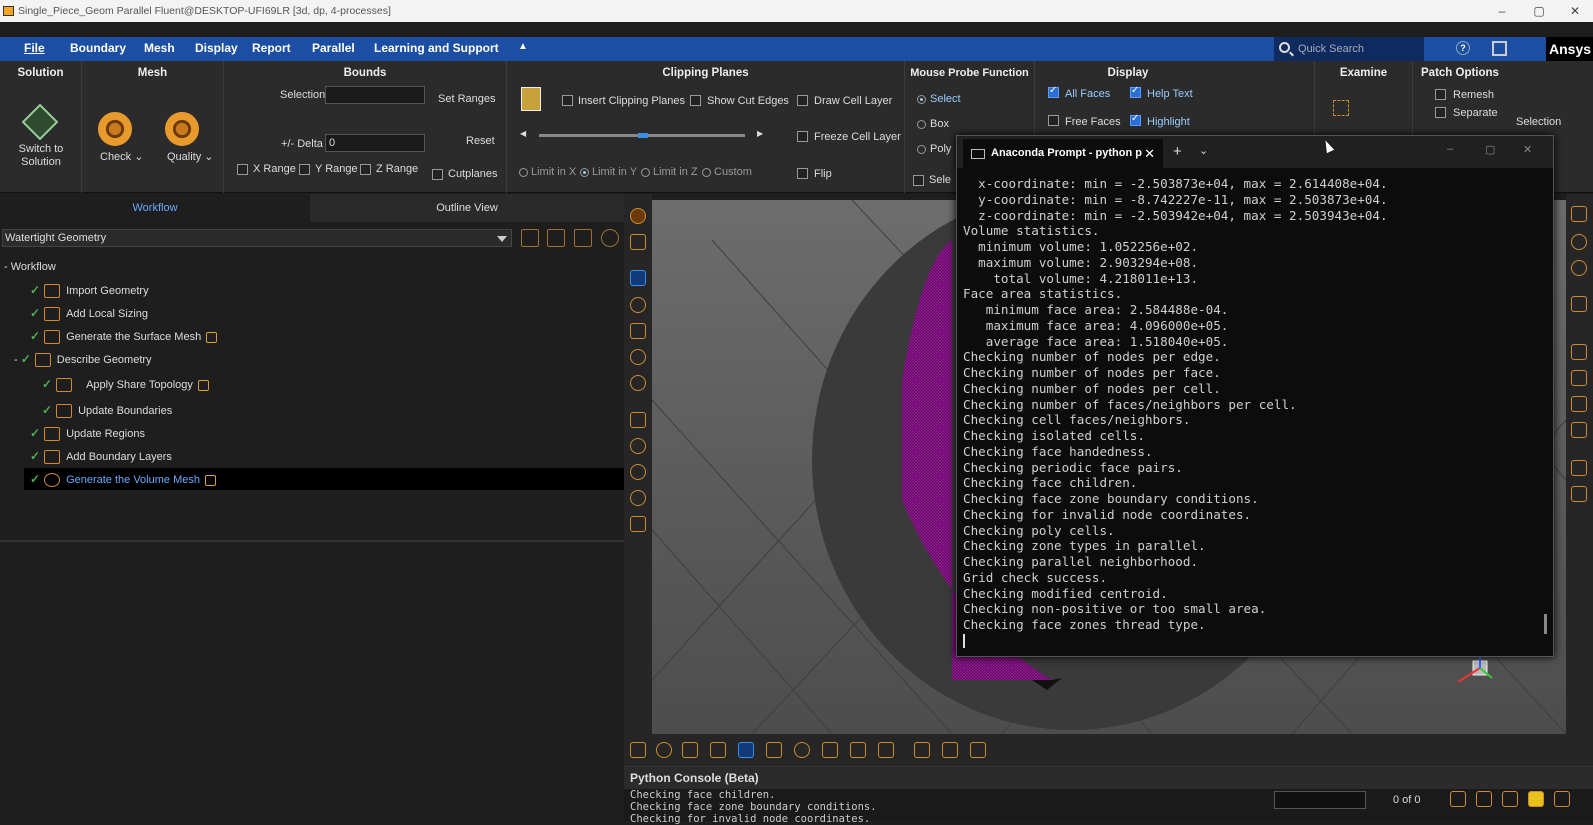 Image resolution: width=1593 pixels, height=825 pixels. I want to click on close-button: ✕, so click(1575, 11).